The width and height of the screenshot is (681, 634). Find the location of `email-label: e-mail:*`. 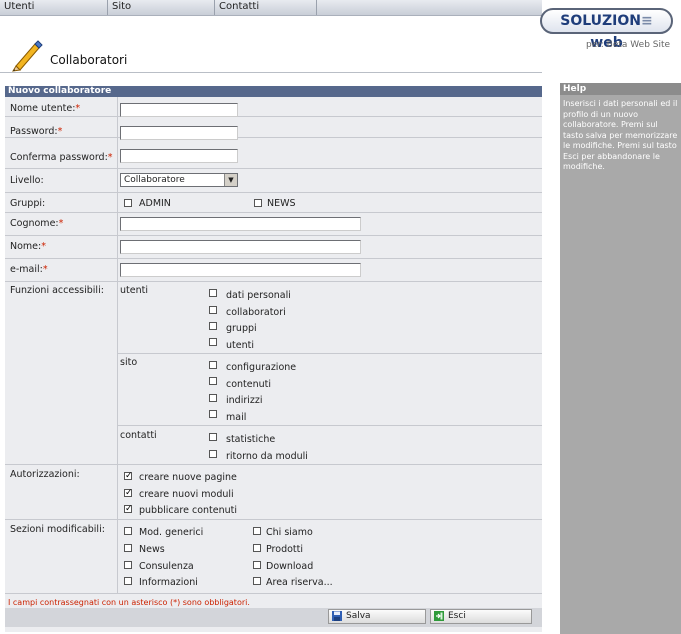

email-label: e-mail:* is located at coordinates (29, 269).